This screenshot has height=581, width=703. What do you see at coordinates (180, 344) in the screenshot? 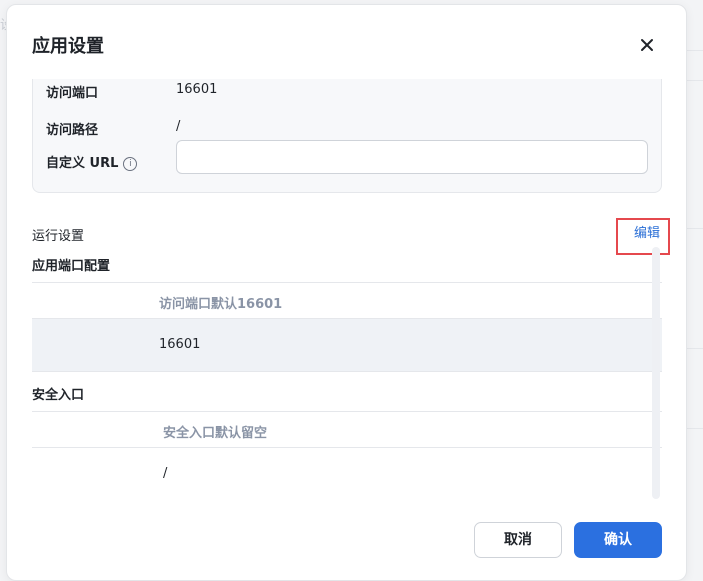
I see `port-cell: 16601` at bounding box center [180, 344].